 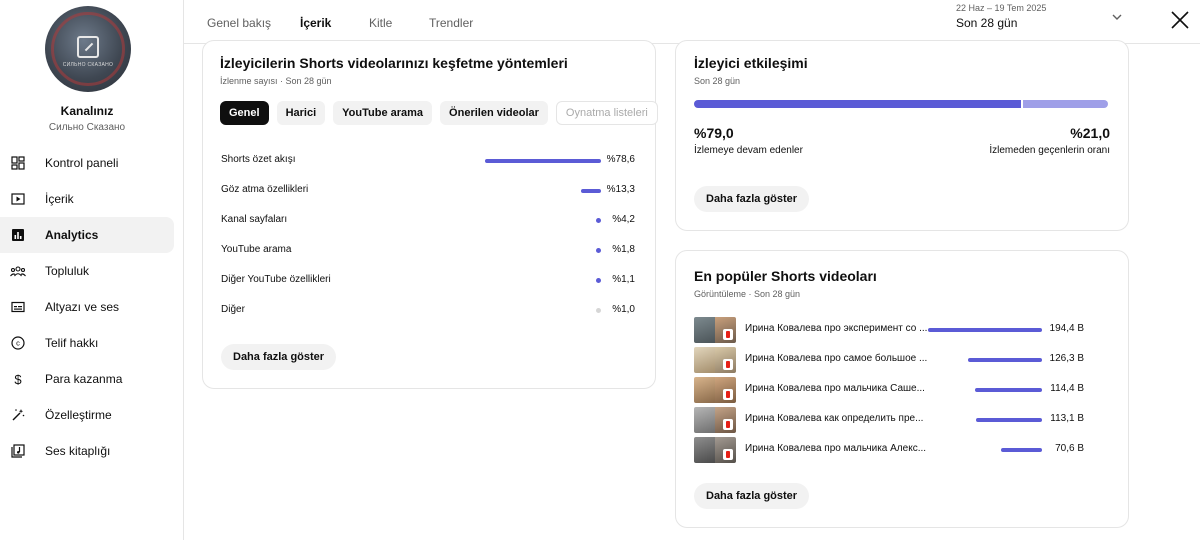 I want to click on edit-icon, so click(x=88, y=47).